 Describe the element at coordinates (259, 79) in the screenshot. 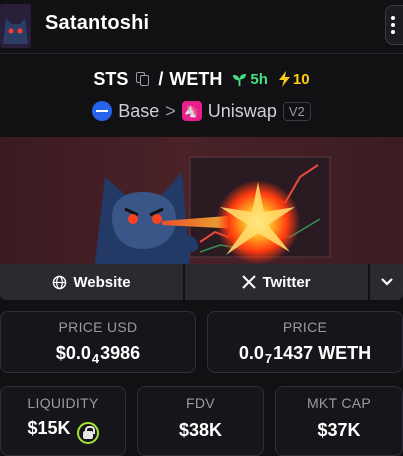

I see `pair-age-value: 5h` at that location.